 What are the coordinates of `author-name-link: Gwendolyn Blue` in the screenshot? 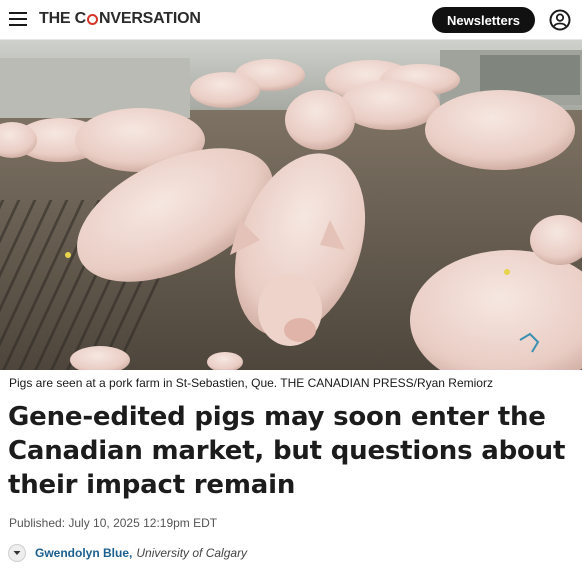 It's located at (82, 553).